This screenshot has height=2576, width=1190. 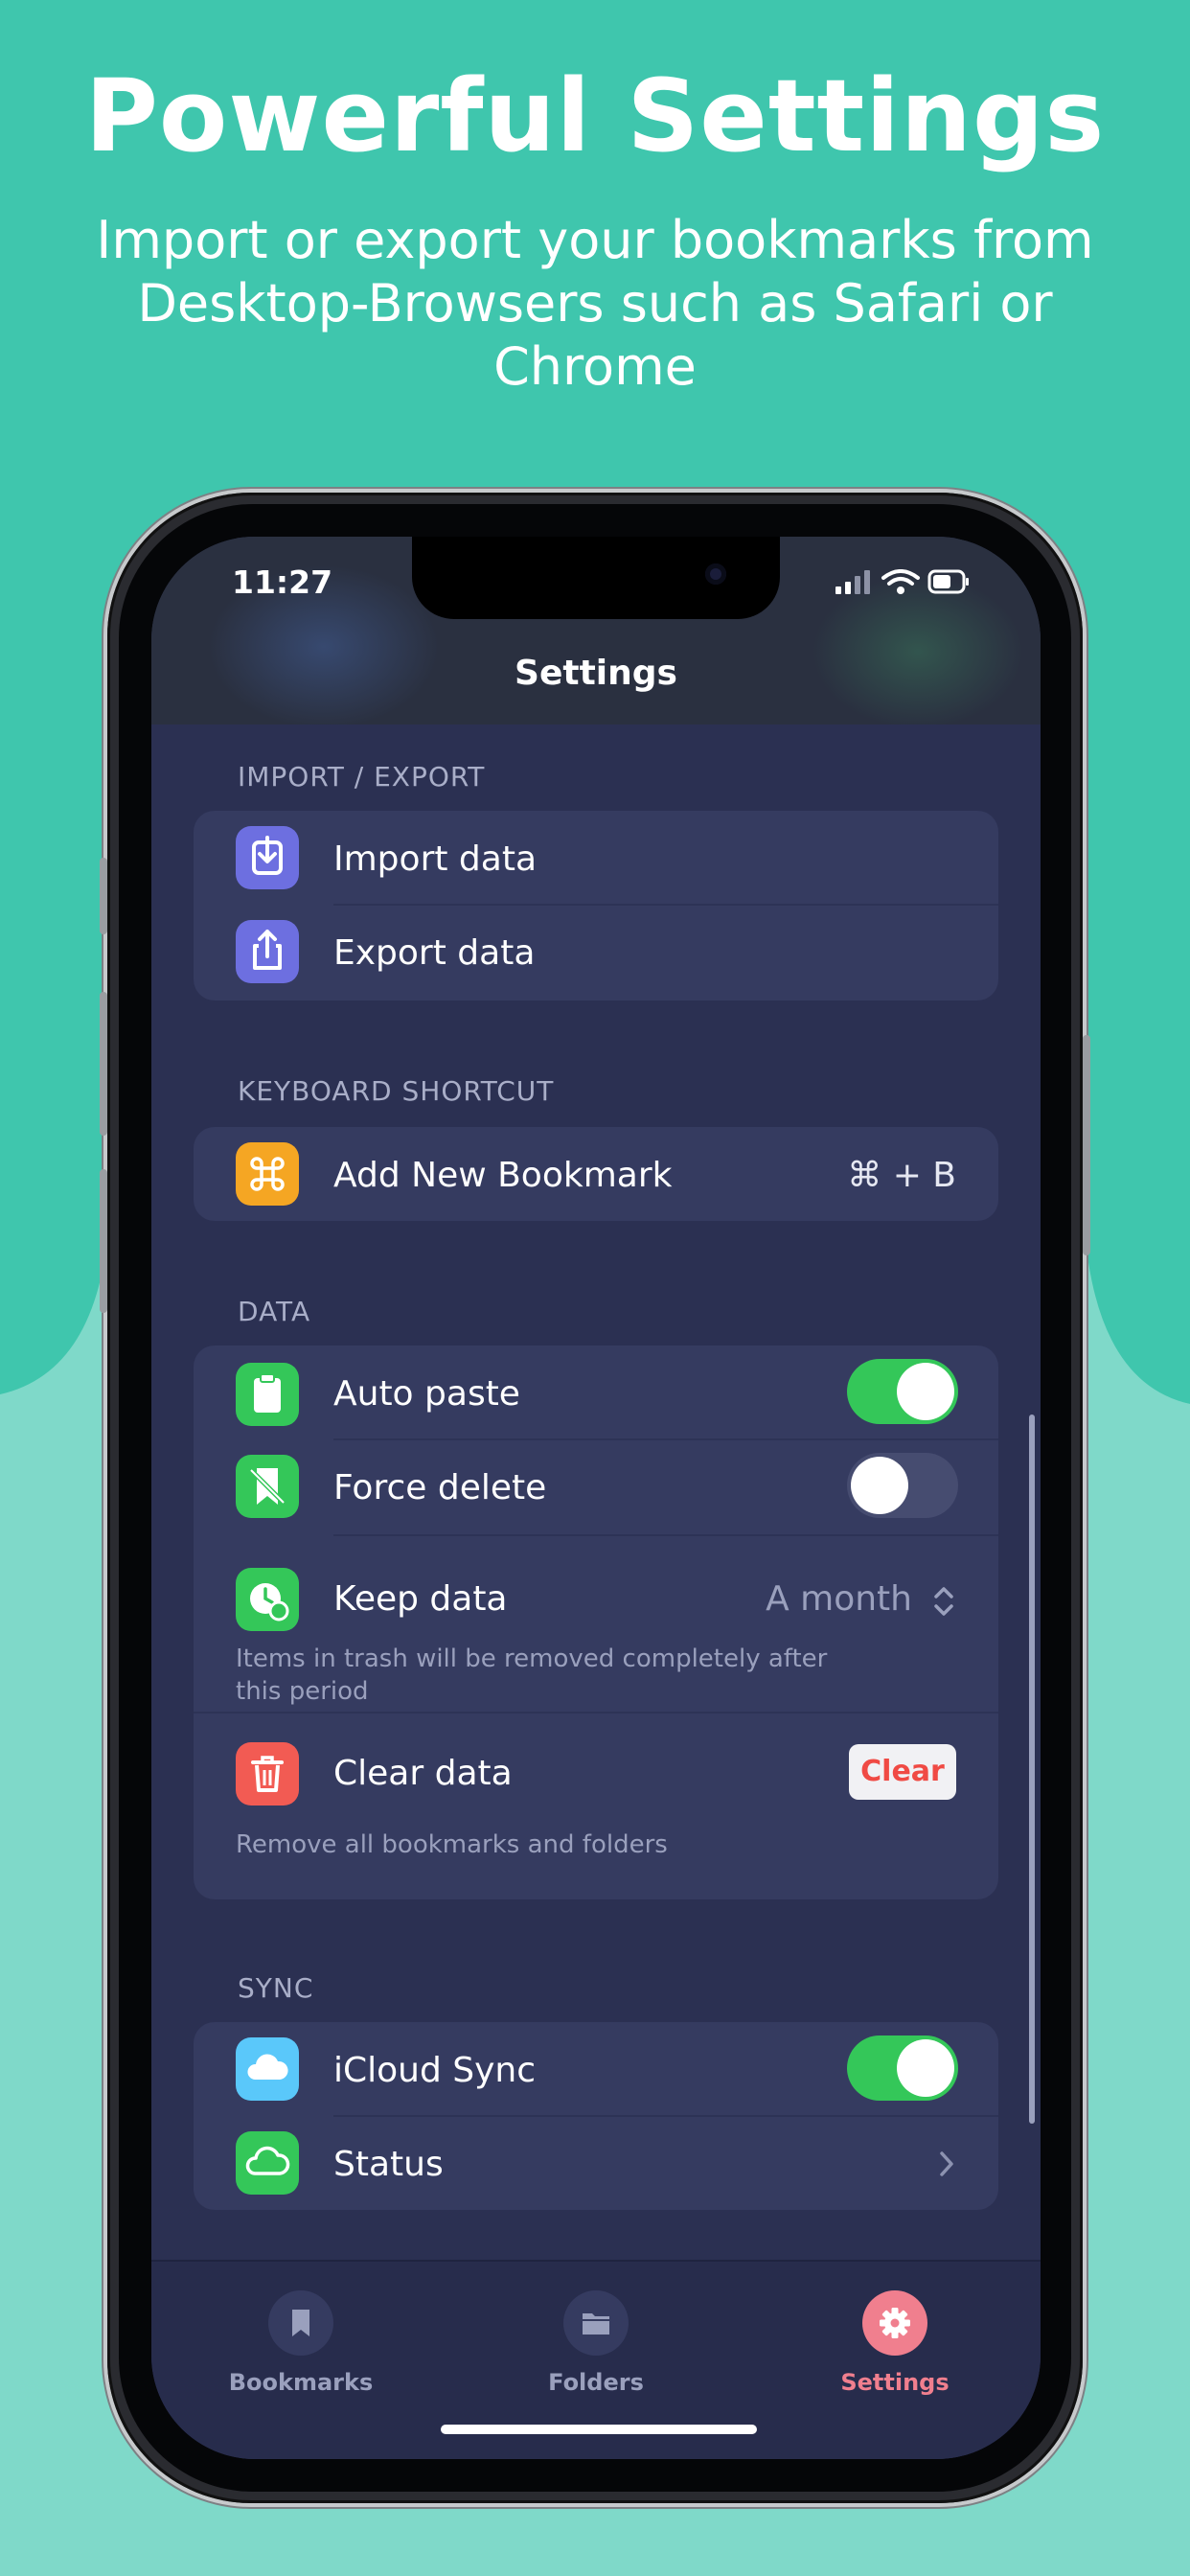 I want to click on import-data-row: Import data, so click(x=596, y=858).